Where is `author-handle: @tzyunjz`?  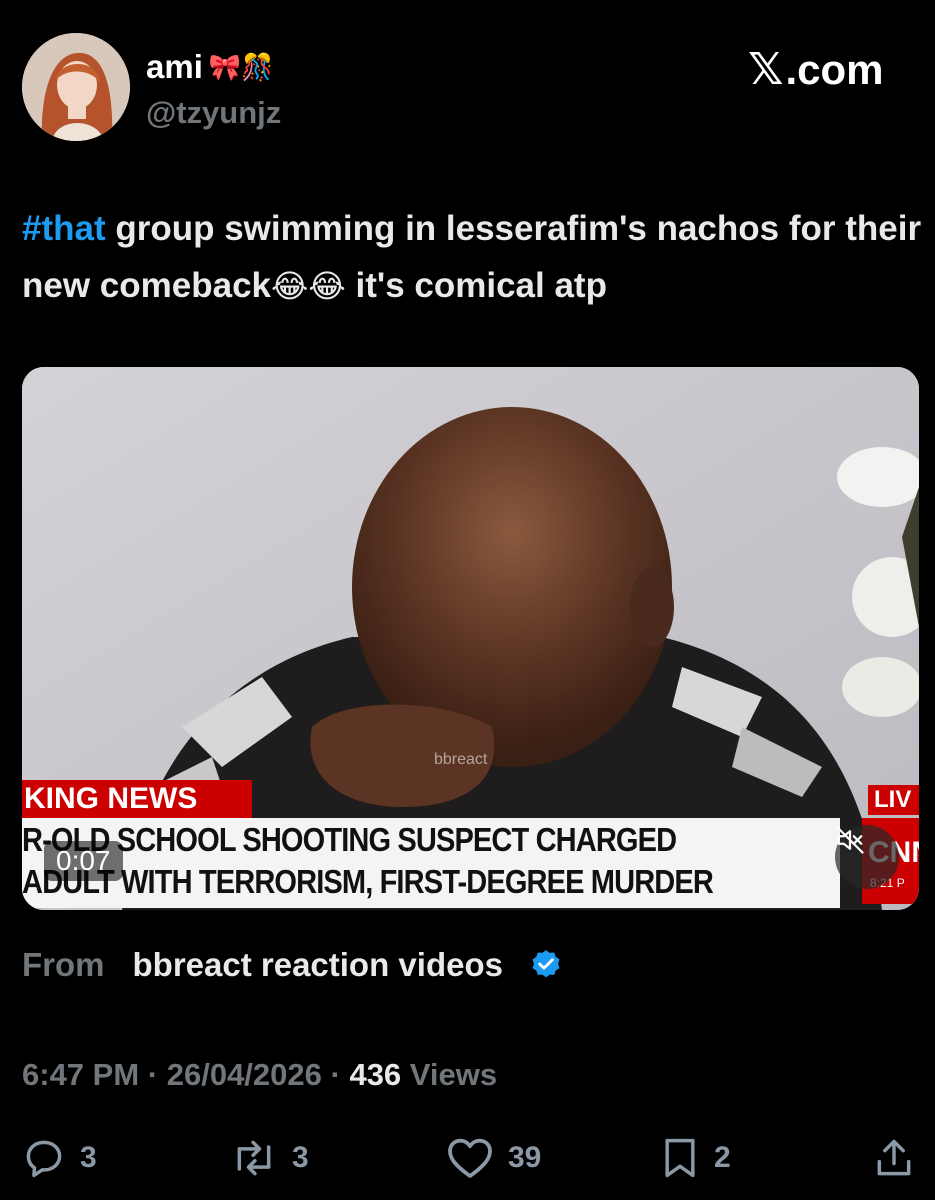
author-handle: @tzyunjz is located at coordinates (213, 113).